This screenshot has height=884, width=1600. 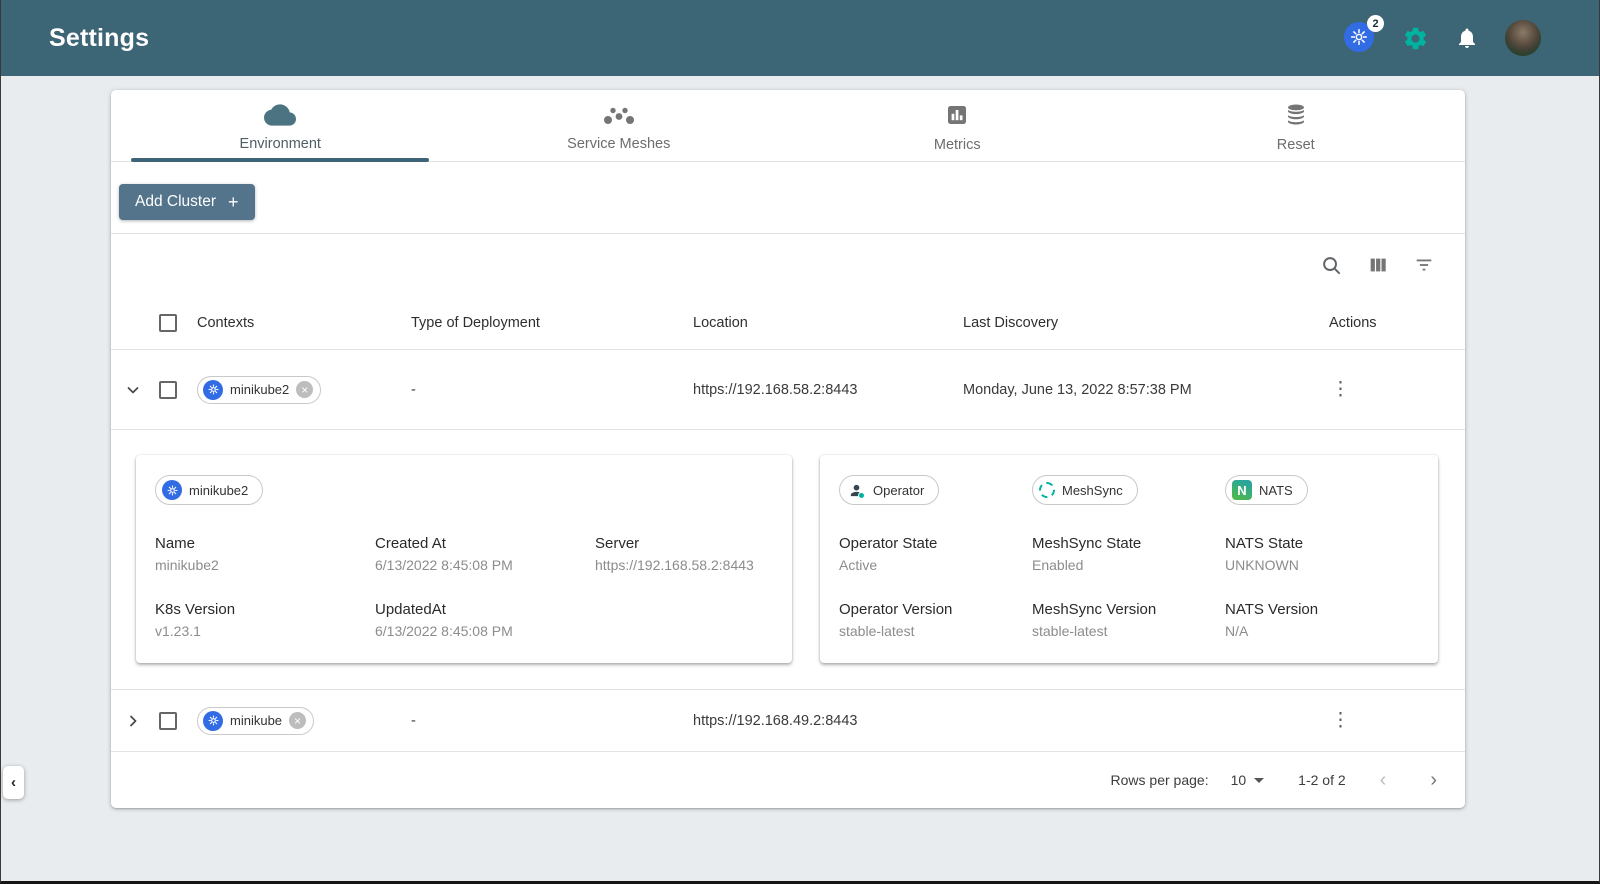 I want to click on field-meshsync-version: MeshSync Version stable-latest, so click(x=1128, y=620).